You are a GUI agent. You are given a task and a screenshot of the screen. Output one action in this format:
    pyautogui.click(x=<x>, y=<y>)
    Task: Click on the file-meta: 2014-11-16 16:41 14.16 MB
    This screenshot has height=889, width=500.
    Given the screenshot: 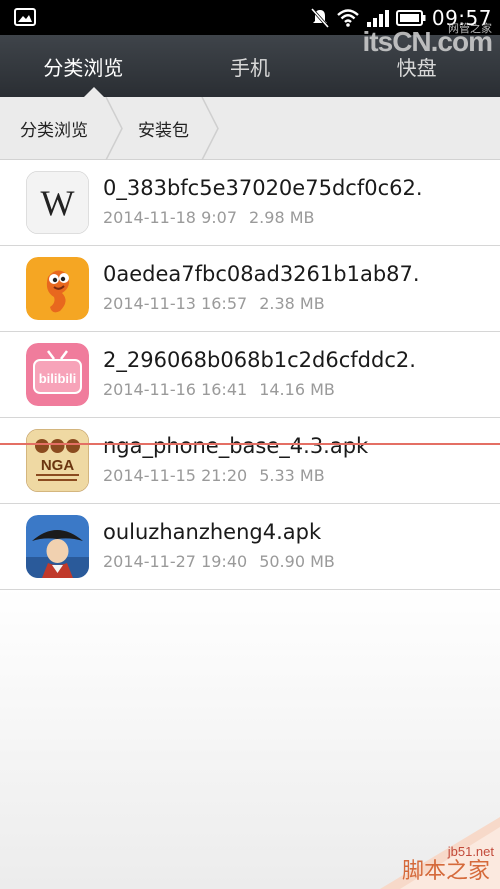 What is the action you would take?
    pyautogui.click(x=219, y=389)
    